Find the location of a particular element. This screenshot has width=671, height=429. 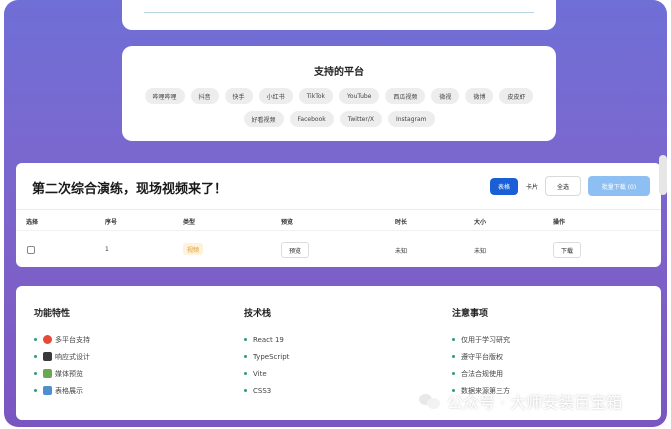

feature-item: 响应式设计 is located at coordinates (62, 356).